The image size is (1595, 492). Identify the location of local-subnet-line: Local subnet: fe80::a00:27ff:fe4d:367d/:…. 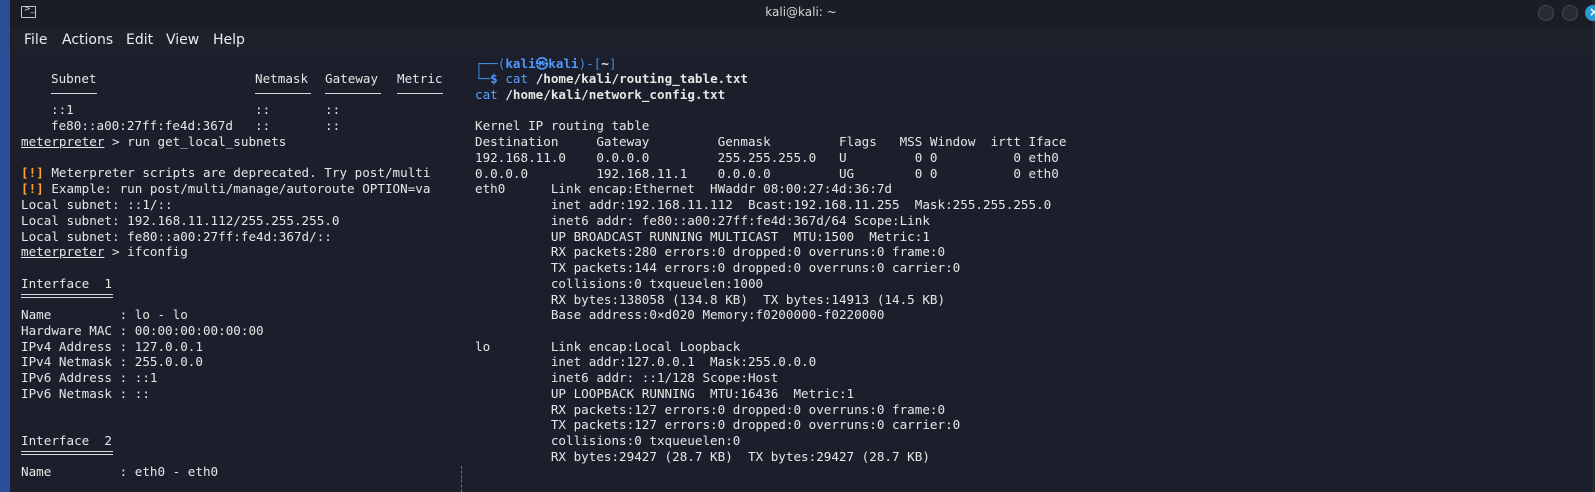
(176, 236).